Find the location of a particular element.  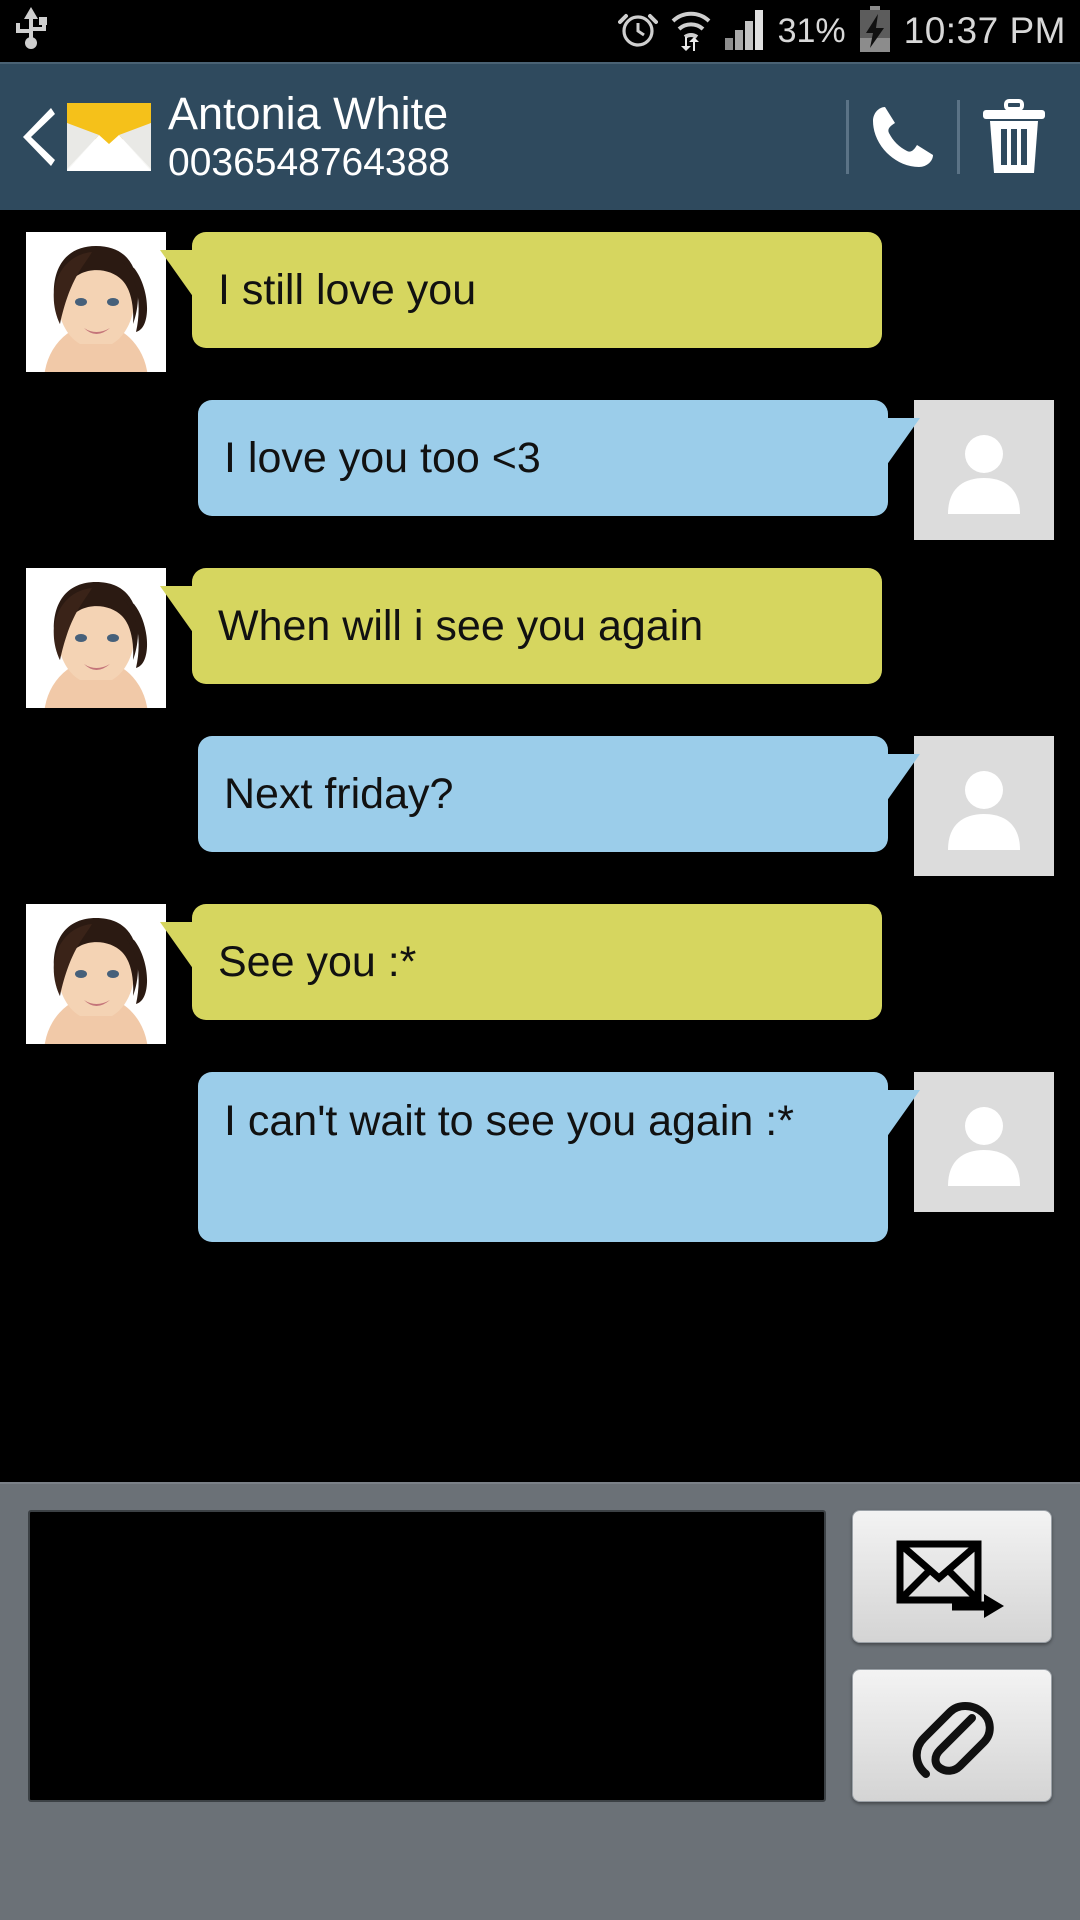

message-row: I can't wait to see you again :* is located at coordinates (540, 1157).